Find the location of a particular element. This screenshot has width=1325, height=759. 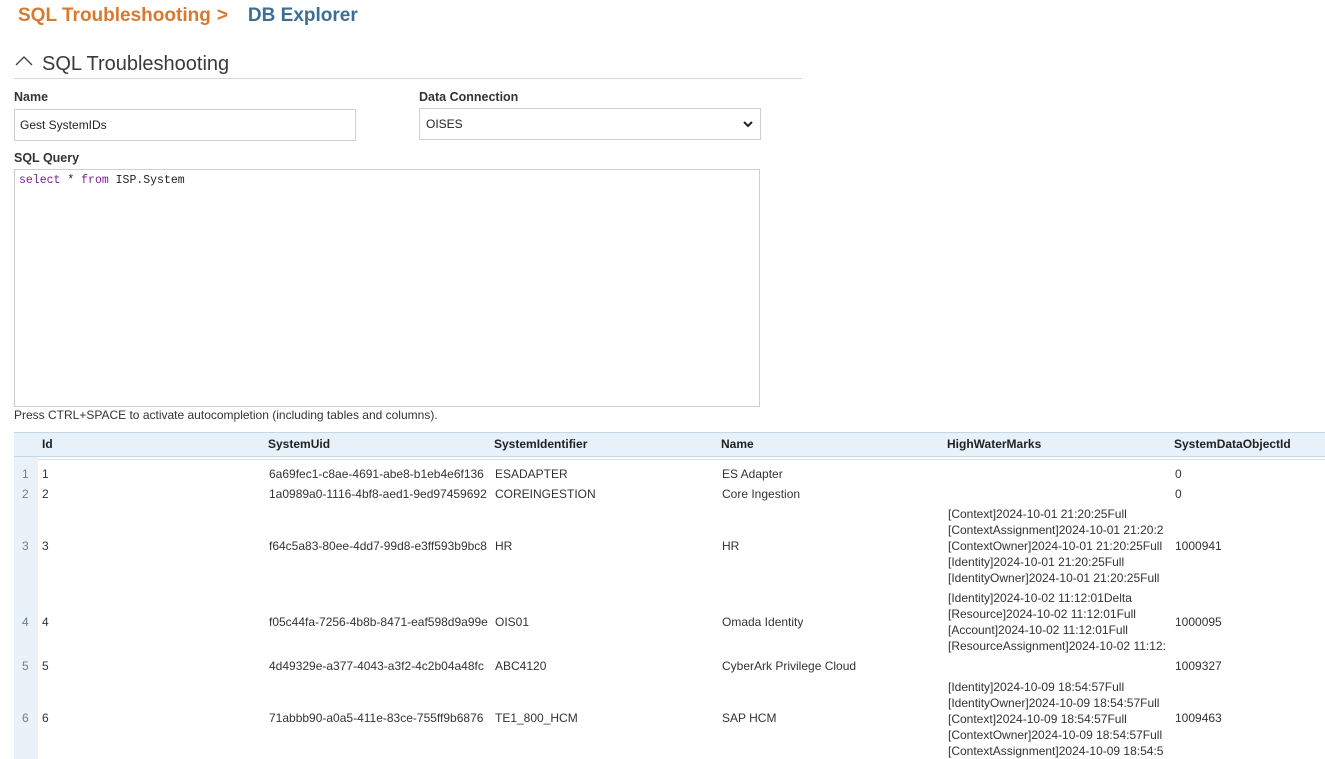

column-header-systemidentifier: SystemIdentifier is located at coordinates (540, 444).